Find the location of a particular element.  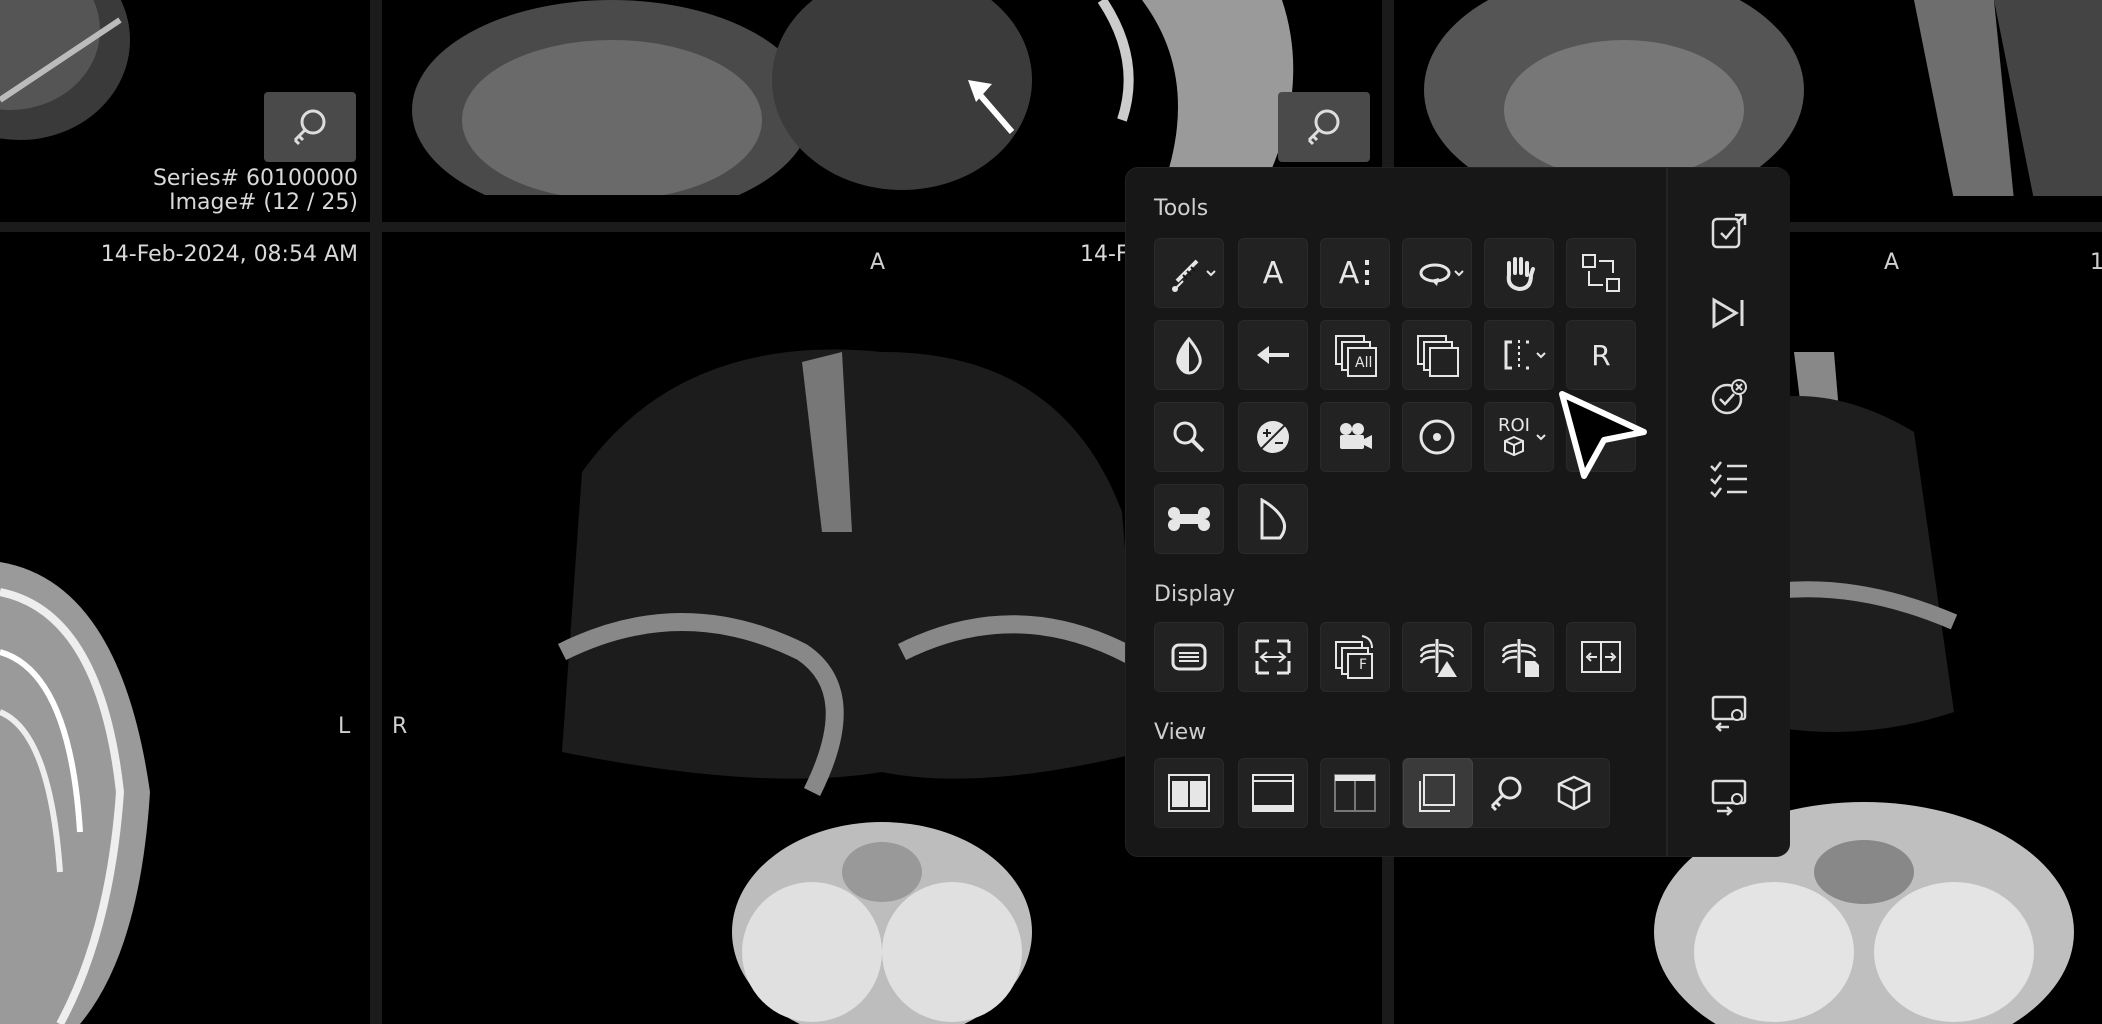

hand-icon is located at coordinates (1520, 274).